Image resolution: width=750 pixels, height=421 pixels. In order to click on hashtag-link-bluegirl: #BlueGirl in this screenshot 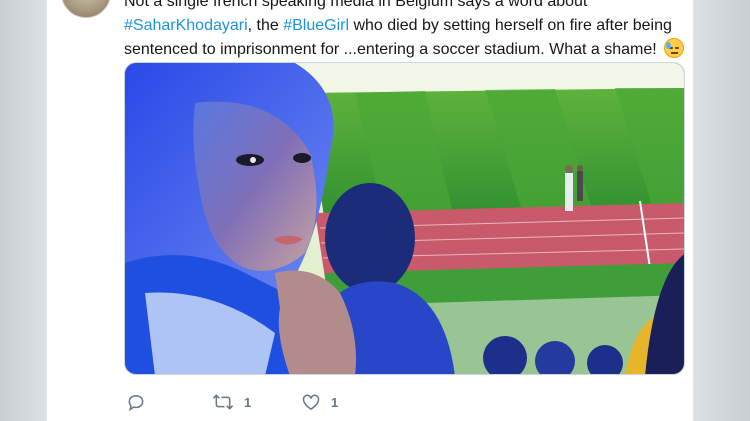, I will do `click(316, 25)`.